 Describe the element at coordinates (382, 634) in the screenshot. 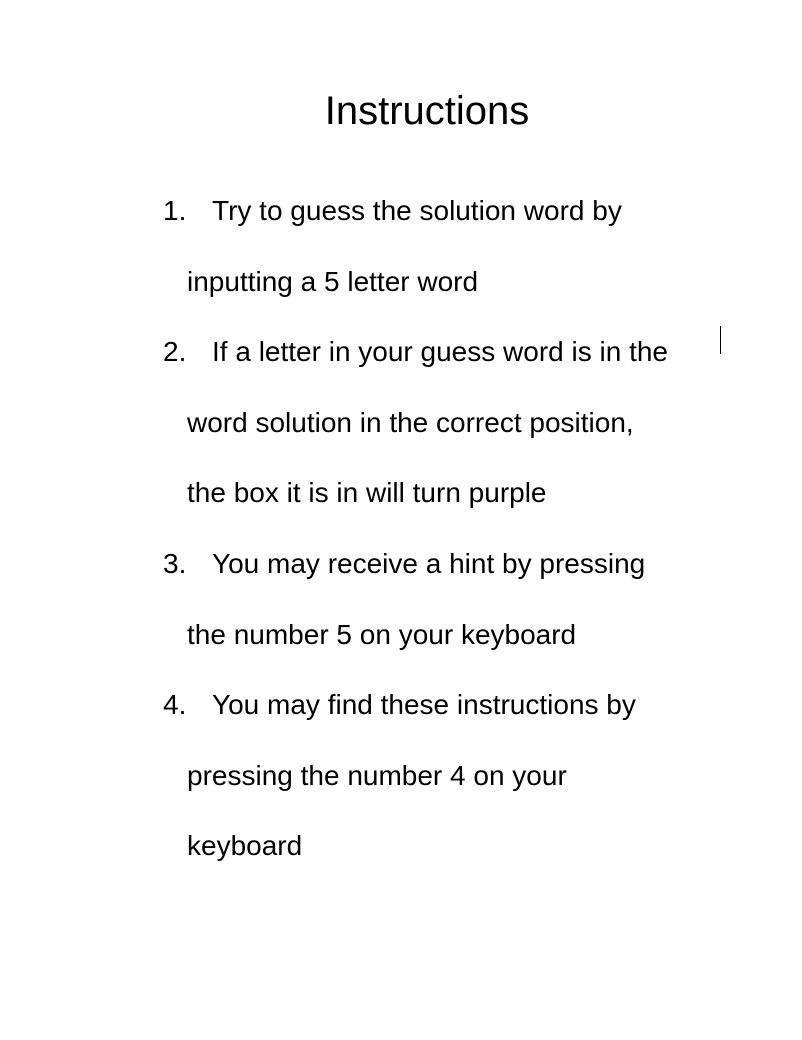

I see `item-text-line: the number 5 on your keyboard` at that location.